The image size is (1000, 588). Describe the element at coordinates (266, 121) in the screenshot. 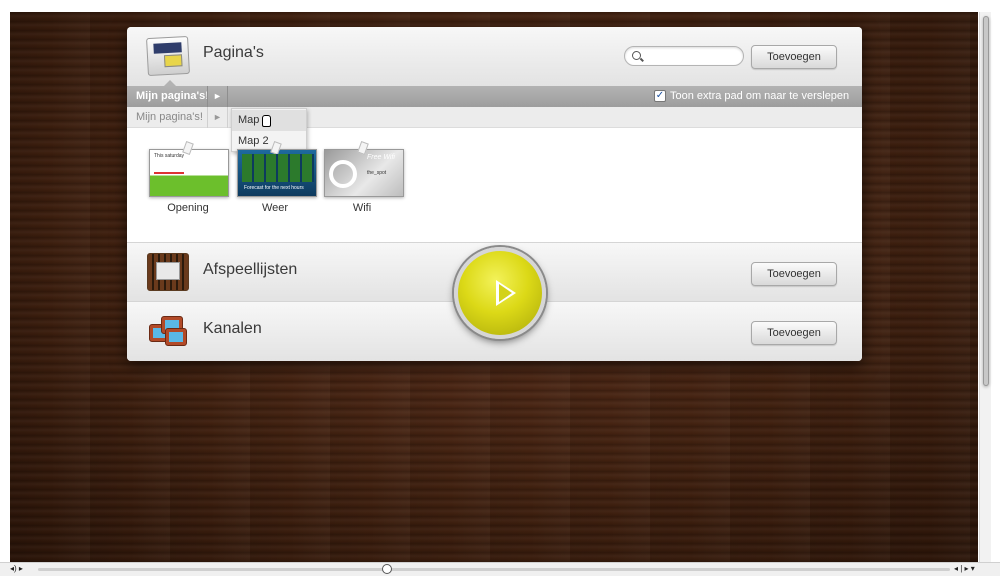

I see `hand-cursor-icon` at that location.